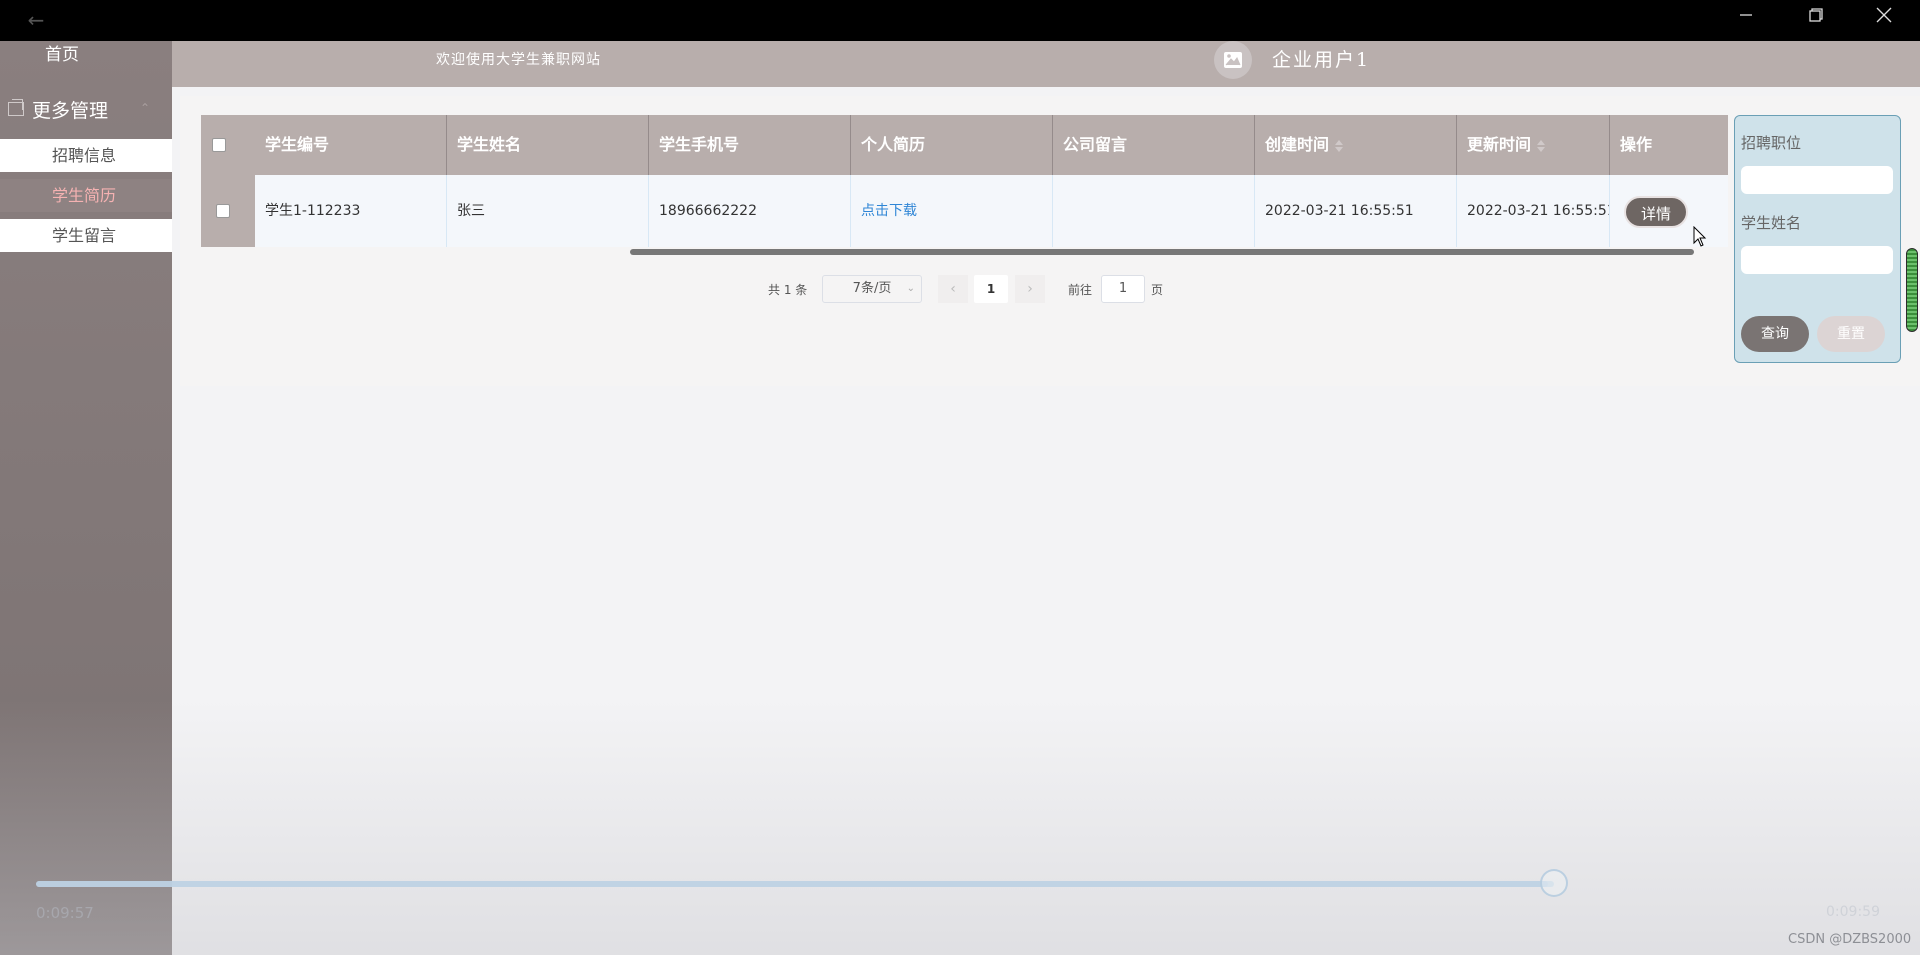 The width and height of the screenshot is (1920, 955). I want to click on mouse-cursor-icon, so click(1700, 236).